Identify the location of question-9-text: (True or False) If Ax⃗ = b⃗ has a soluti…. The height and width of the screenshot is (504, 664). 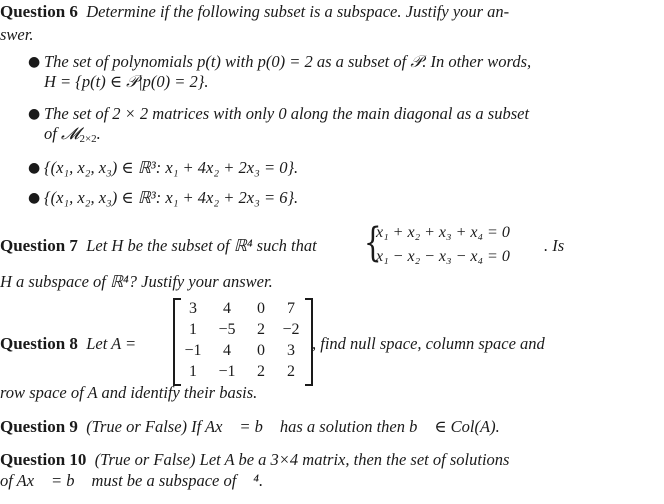
(293, 426).